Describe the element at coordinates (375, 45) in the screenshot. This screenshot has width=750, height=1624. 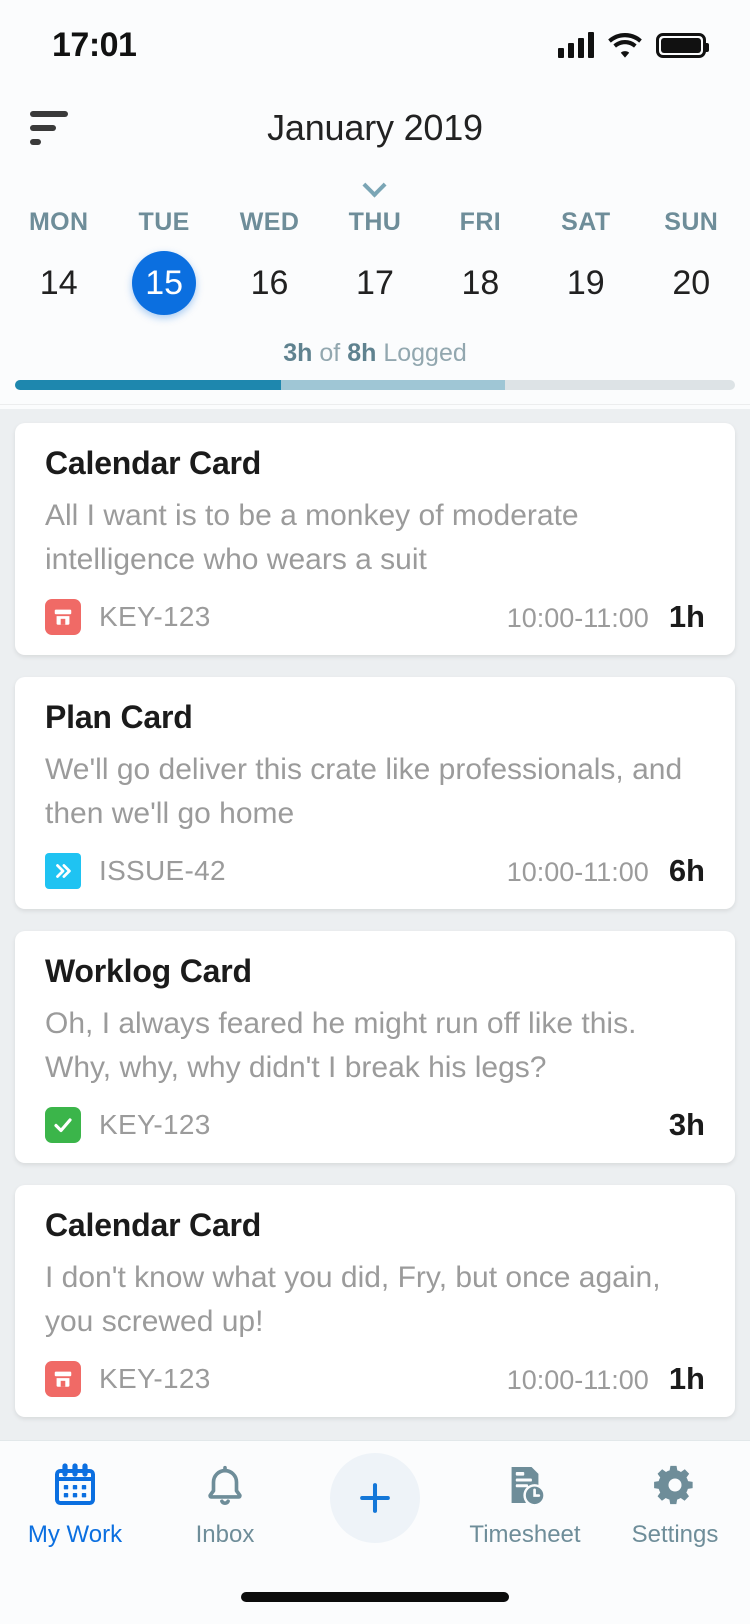
I see `status-bar: 17:01` at that location.